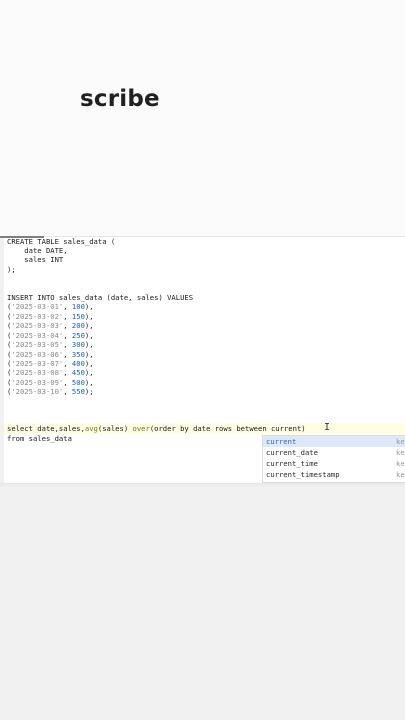  Describe the element at coordinates (78, 354) in the screenshot. I see `sales-literal: 350` at that location.